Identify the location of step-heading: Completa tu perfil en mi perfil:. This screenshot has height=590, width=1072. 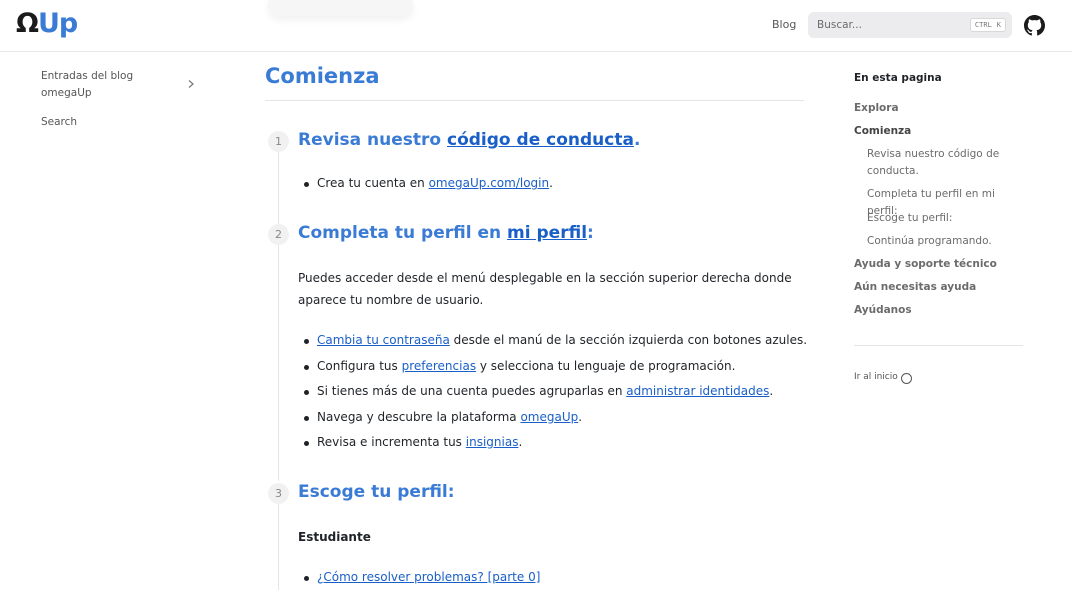
(446, 233).